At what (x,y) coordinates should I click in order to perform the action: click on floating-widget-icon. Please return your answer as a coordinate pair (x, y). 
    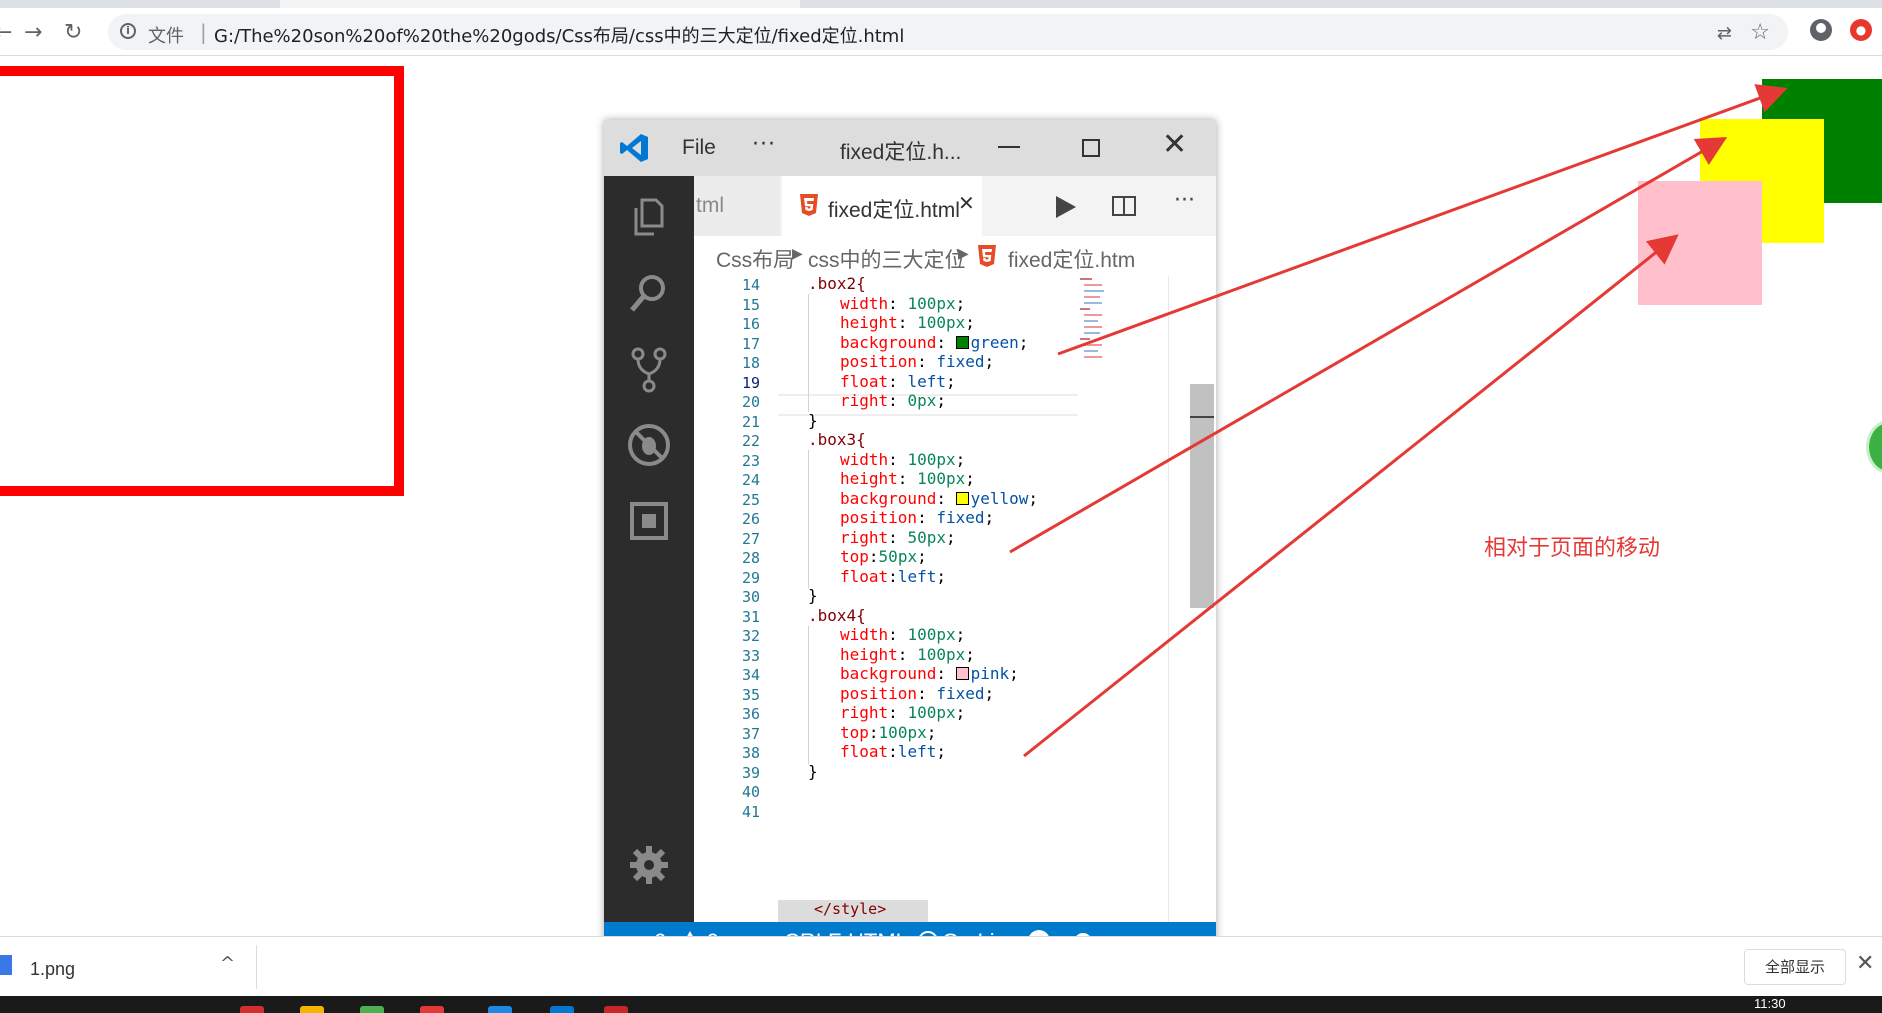
    Looking at the image, I should click on (1874, 447).